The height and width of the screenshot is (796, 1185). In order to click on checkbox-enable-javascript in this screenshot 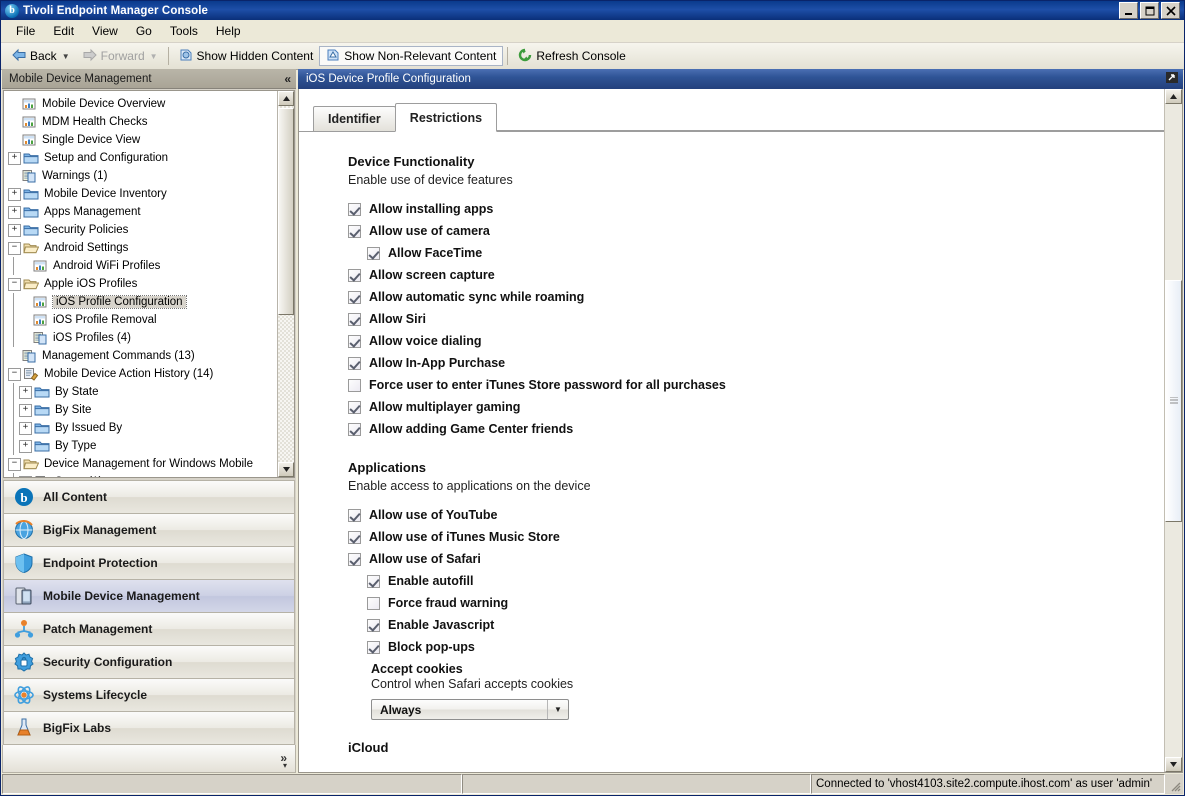, I will do `click(373, 625)`.